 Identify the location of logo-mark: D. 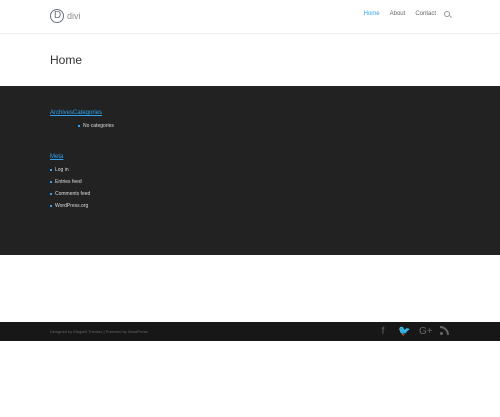
(57, 16).